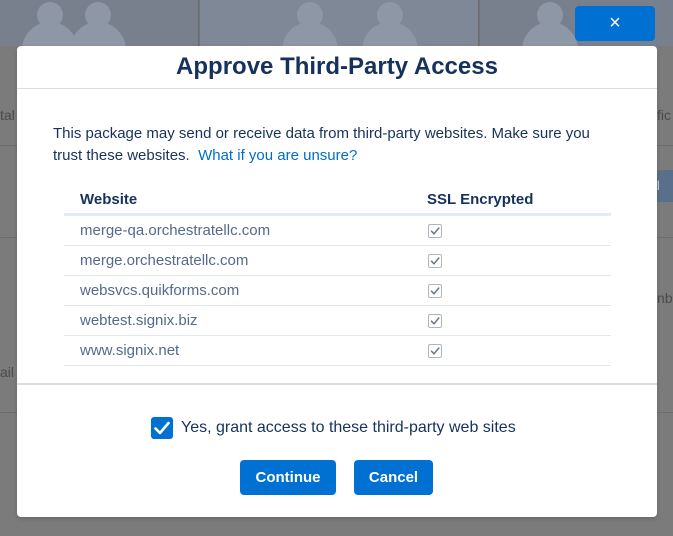  I want to click on modal-header: Approve Third-Party Access, so click(337, 67).